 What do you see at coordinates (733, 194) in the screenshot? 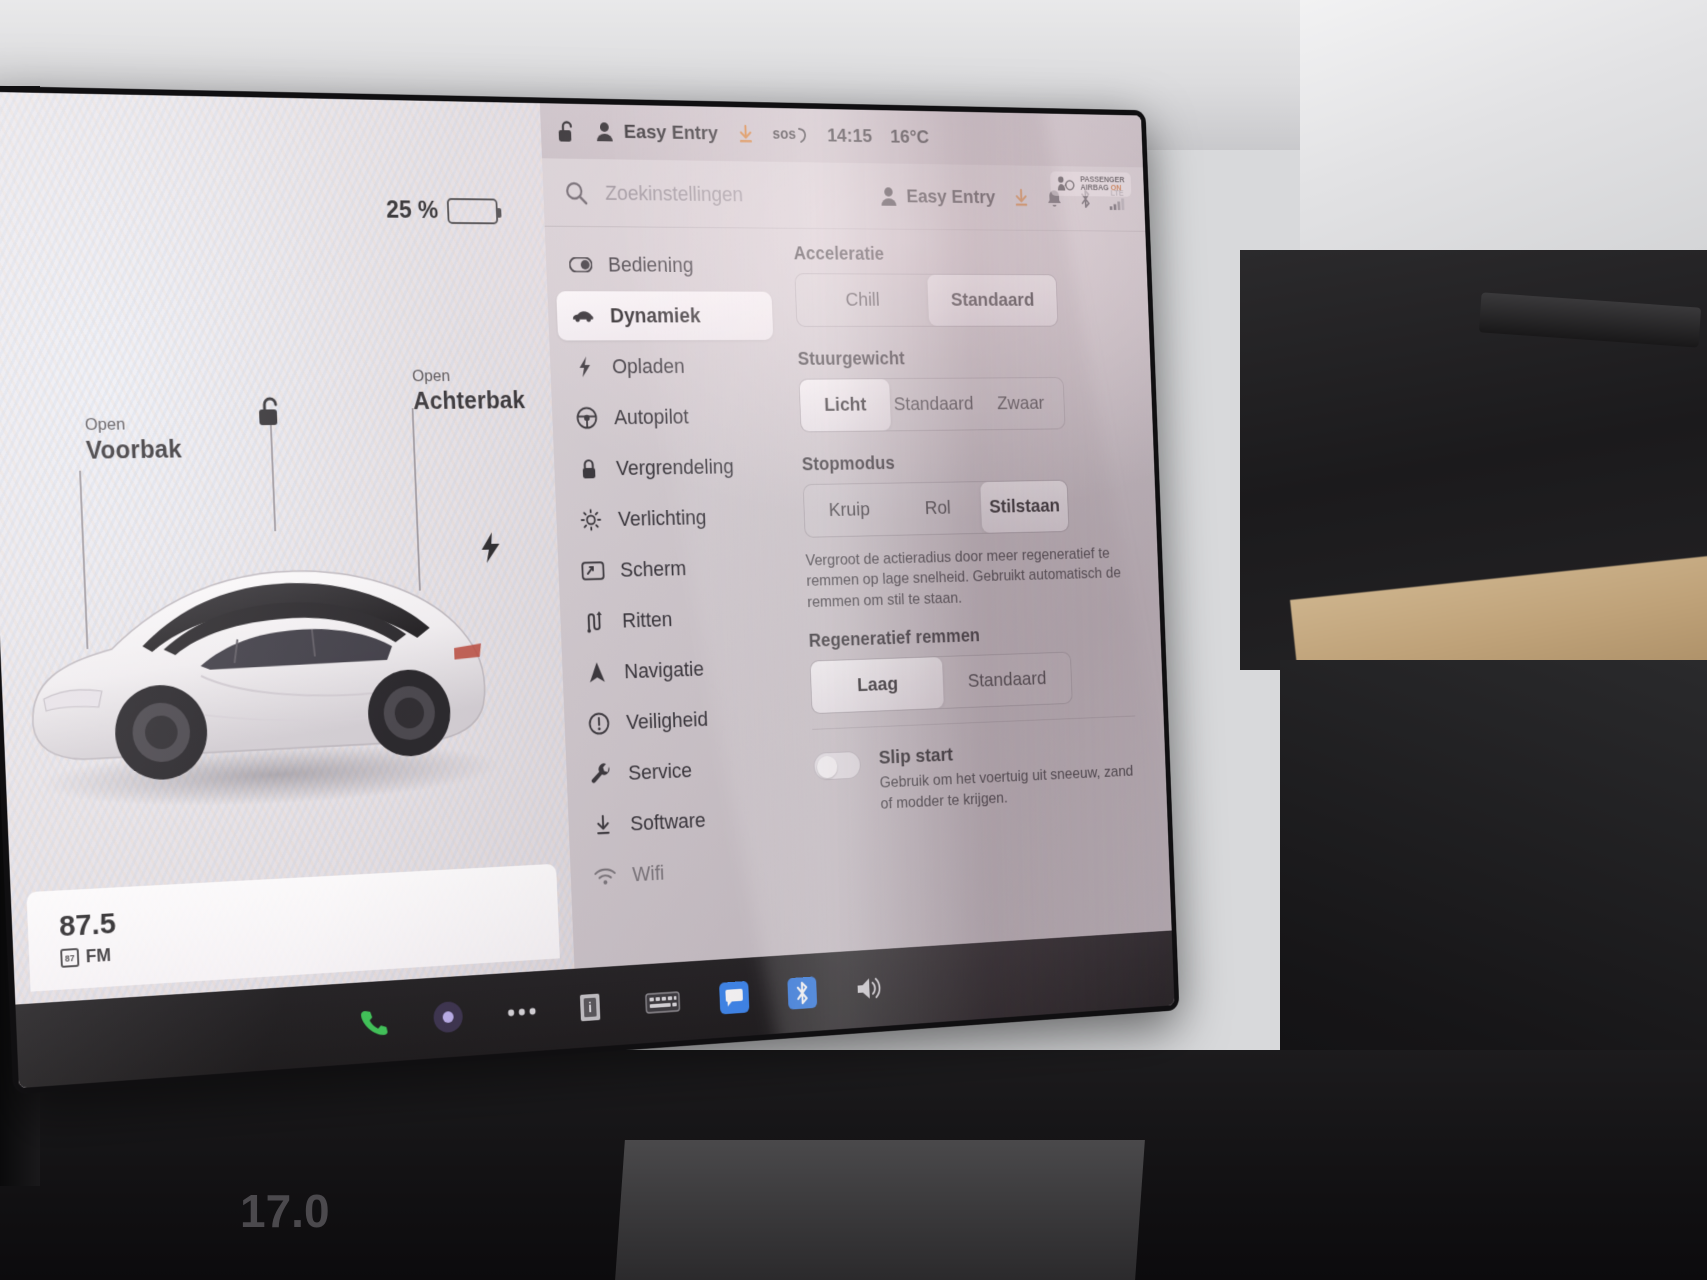
I see `search-input` at bounding box center [733, 194].